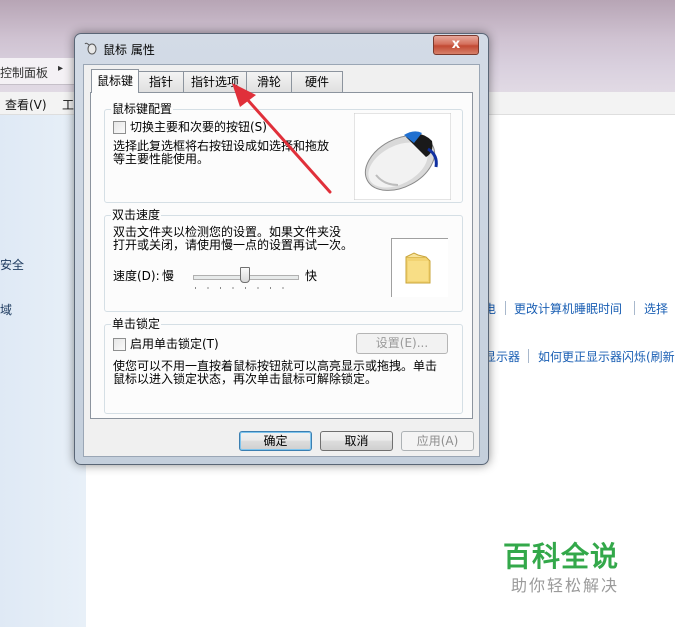 The height and width of the screenshot is (627, 675). Describe the element at coordinates (282, 138) in the screenshot. I see `annotation-arrow` at that location.